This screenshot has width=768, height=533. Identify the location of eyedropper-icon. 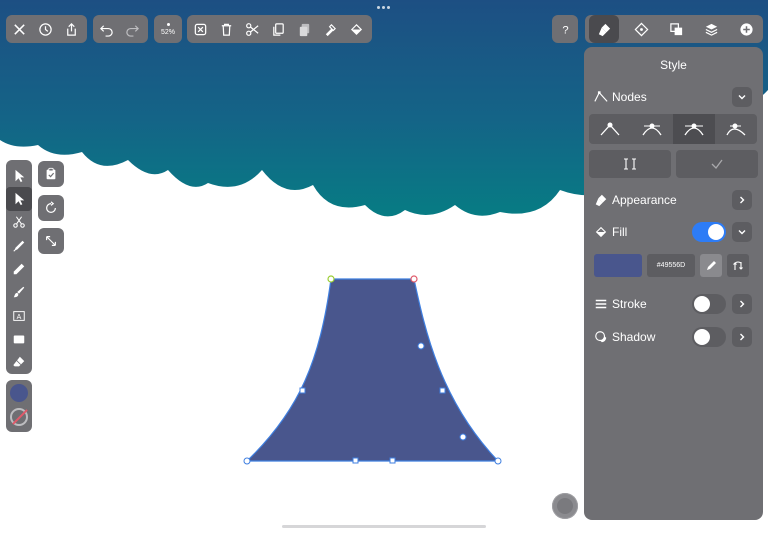
(711, 265).